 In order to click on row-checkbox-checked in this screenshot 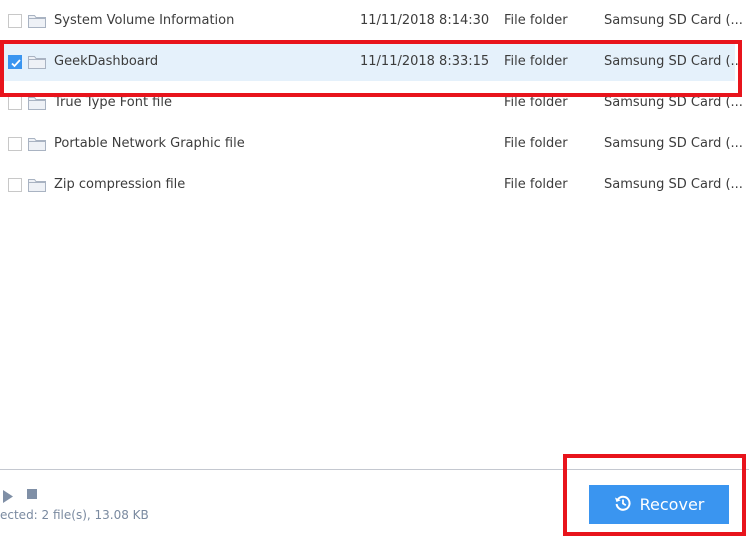, I will do `click(15, 62)`.